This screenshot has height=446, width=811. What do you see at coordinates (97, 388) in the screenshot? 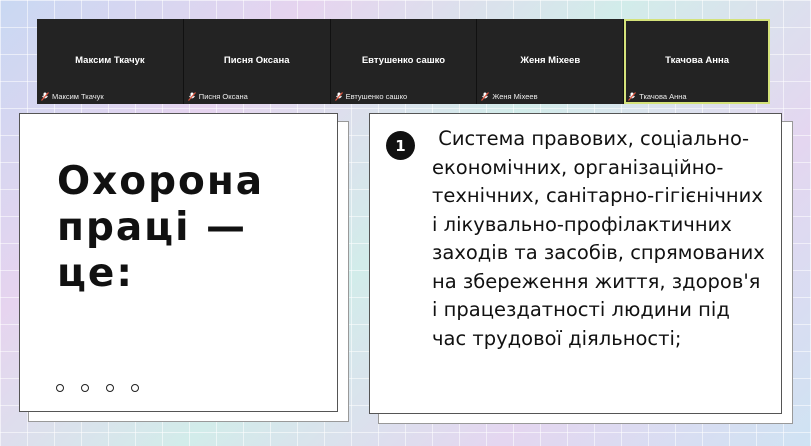
I see `decorative-dots` at bounding box center [97, 388].